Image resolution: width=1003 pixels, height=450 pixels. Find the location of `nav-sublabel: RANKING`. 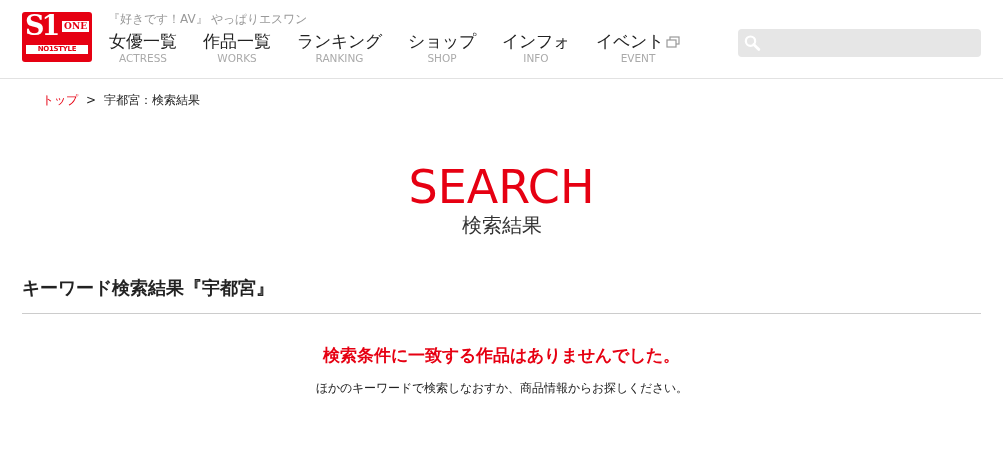

nav-sublabel: RANKING is located at coordinates (339, 58).